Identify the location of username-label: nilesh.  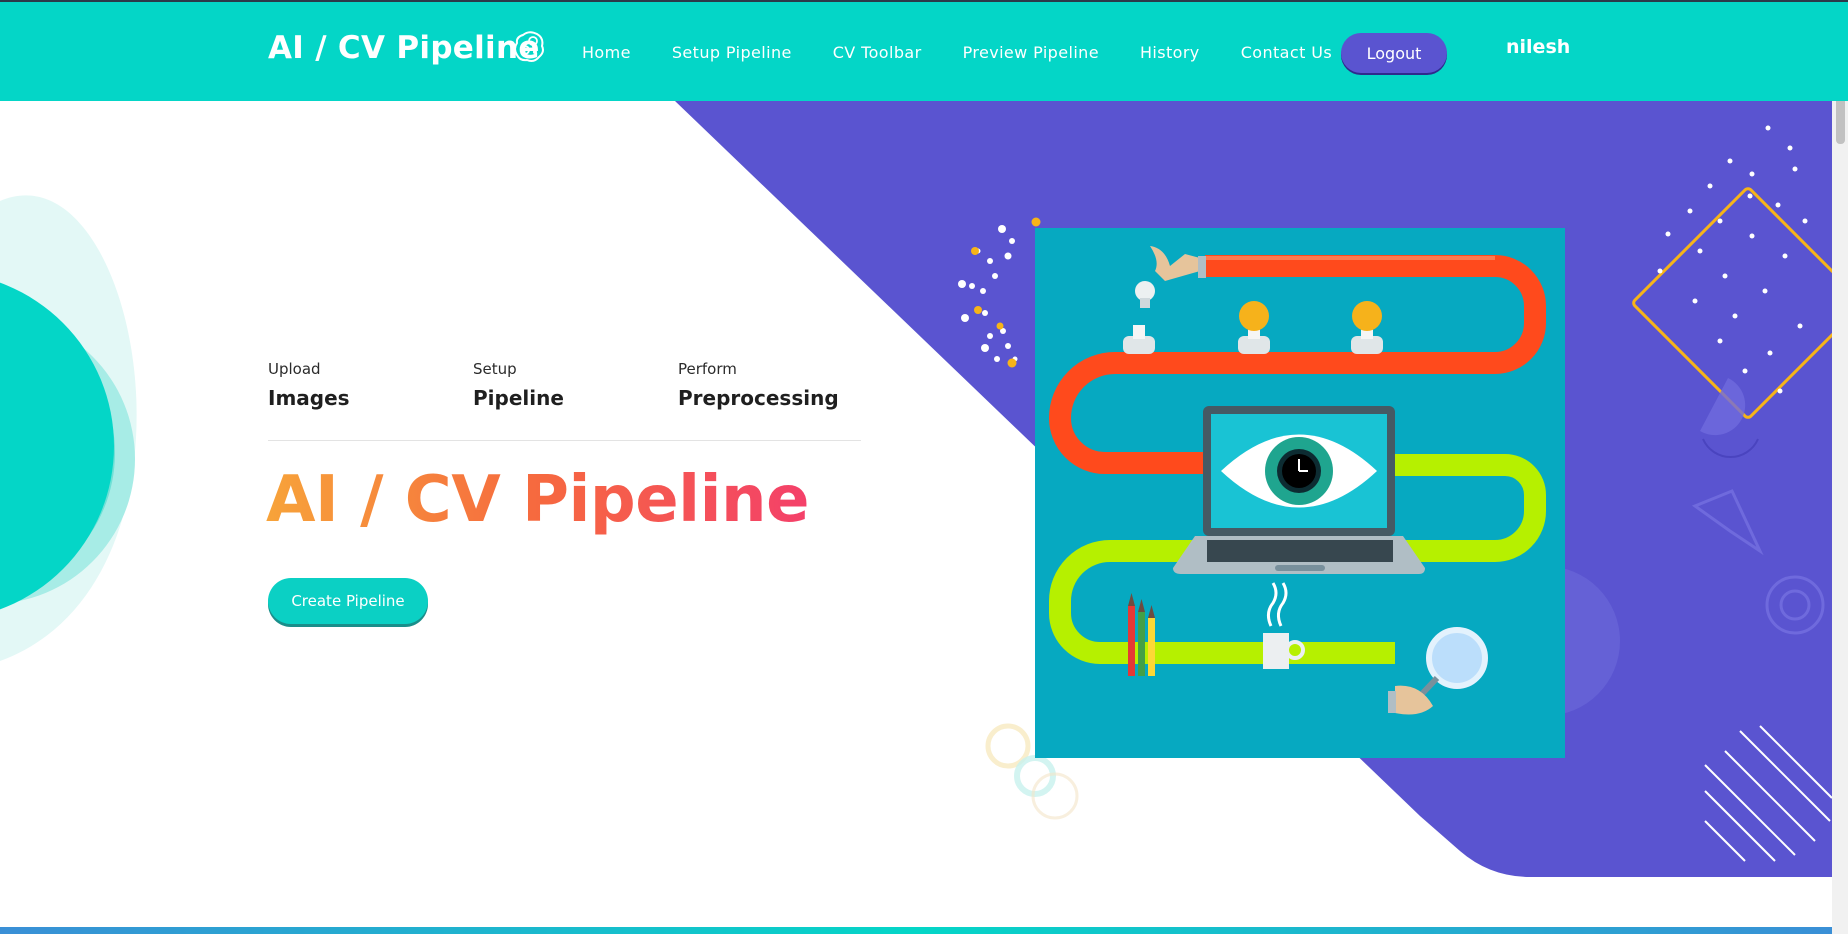
(1538, 47).